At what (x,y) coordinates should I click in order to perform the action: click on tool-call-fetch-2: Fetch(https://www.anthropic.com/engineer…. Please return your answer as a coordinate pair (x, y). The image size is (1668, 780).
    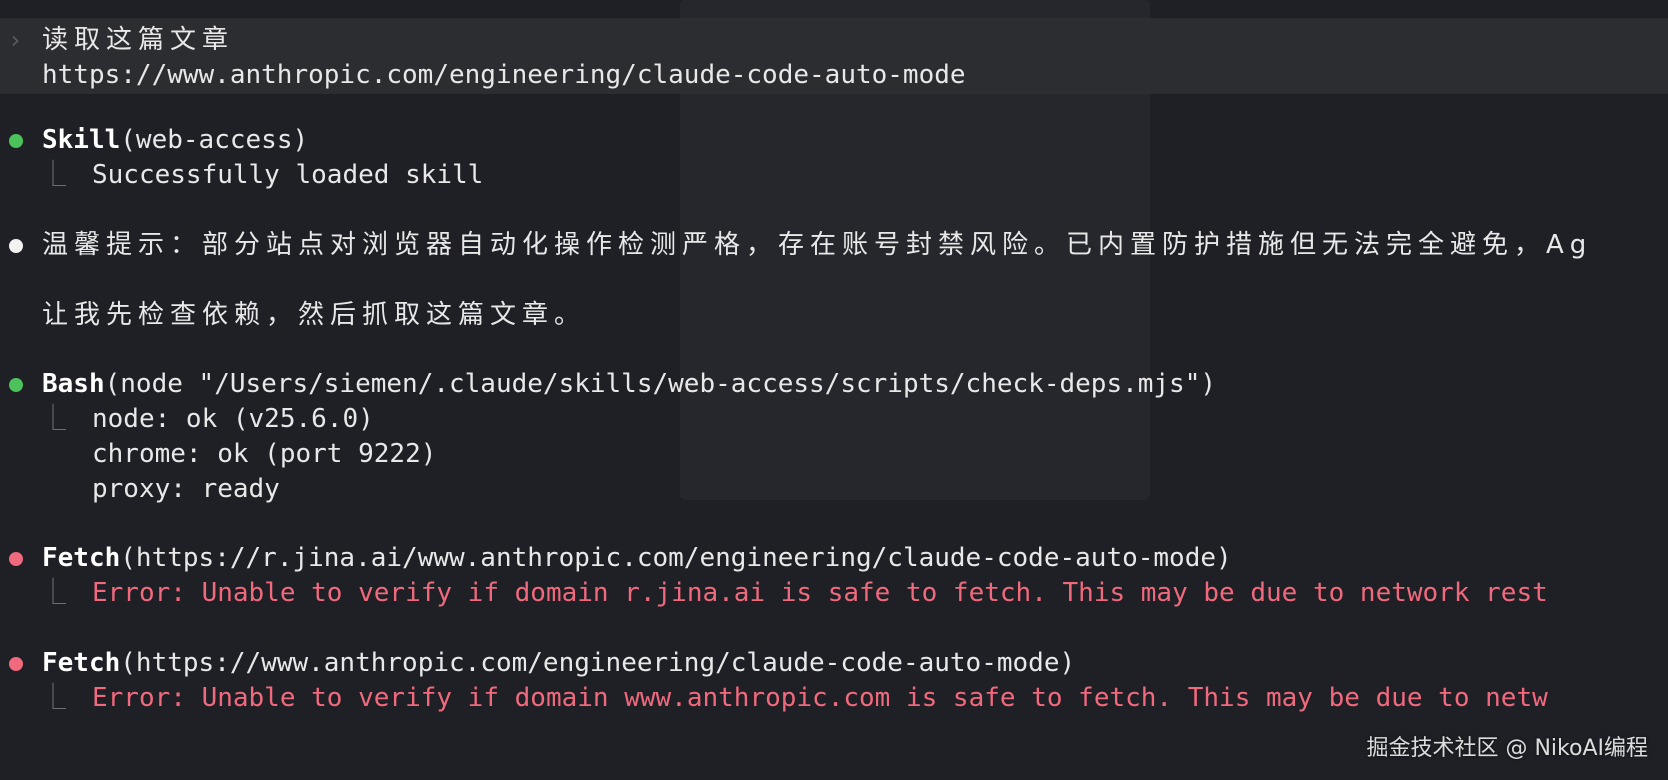
    Looking at the image, I should click on (537, 663).